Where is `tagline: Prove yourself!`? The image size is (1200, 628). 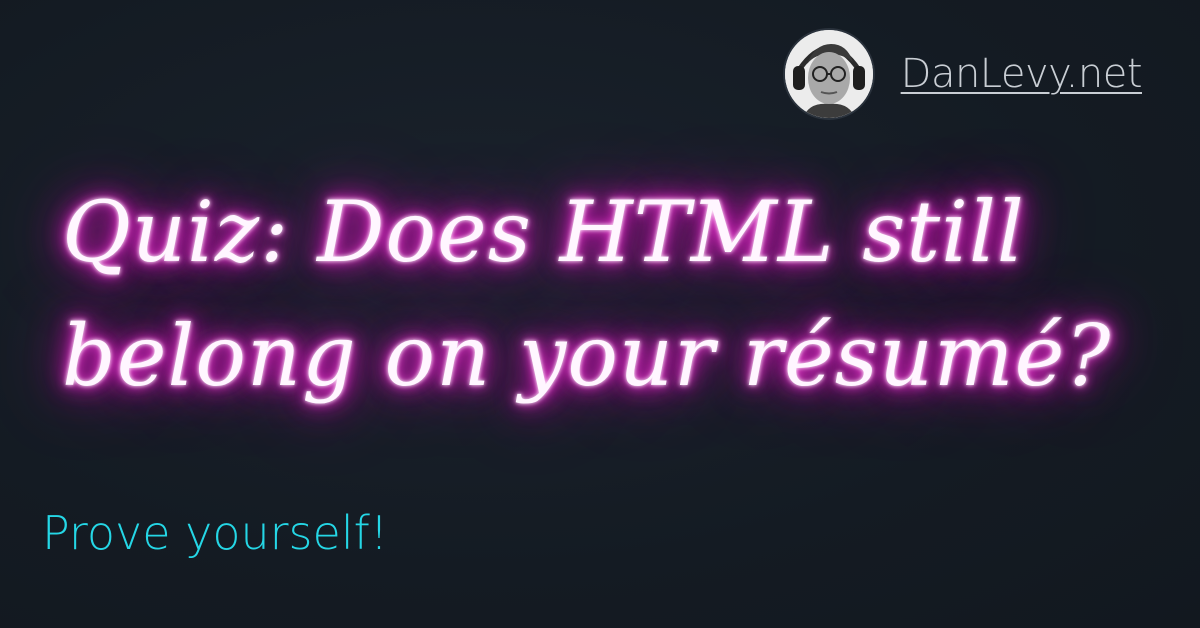 tagline: Prove yourself! is located at coordinates (215, 533).